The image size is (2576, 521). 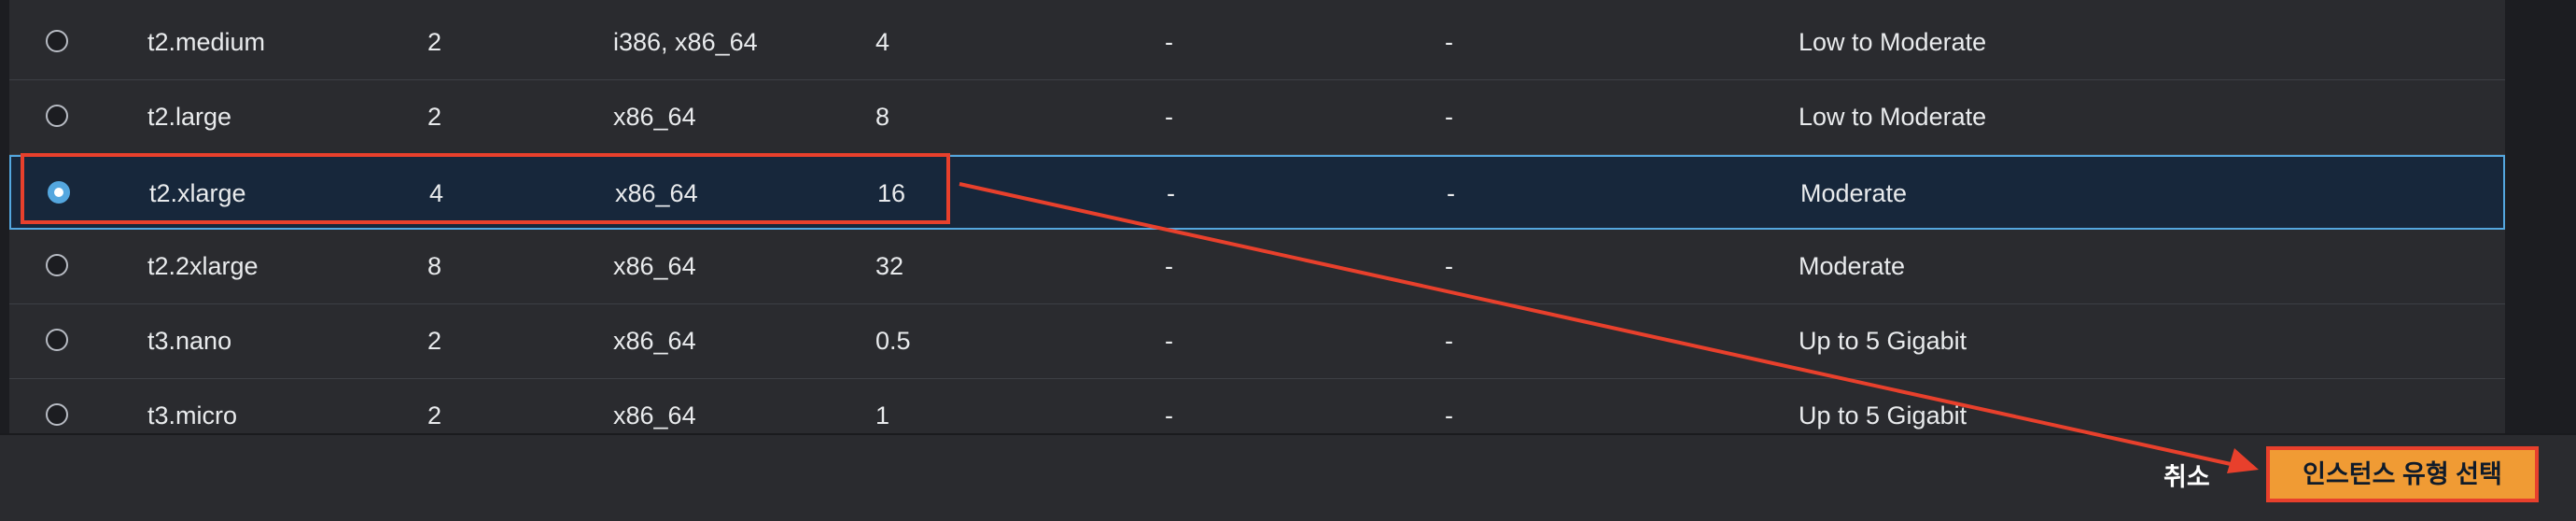 What do you see at coordinates (192, 415) in the screenshot?
I see `instance-type-name: t3.micro` at bounding box center [192, 415].